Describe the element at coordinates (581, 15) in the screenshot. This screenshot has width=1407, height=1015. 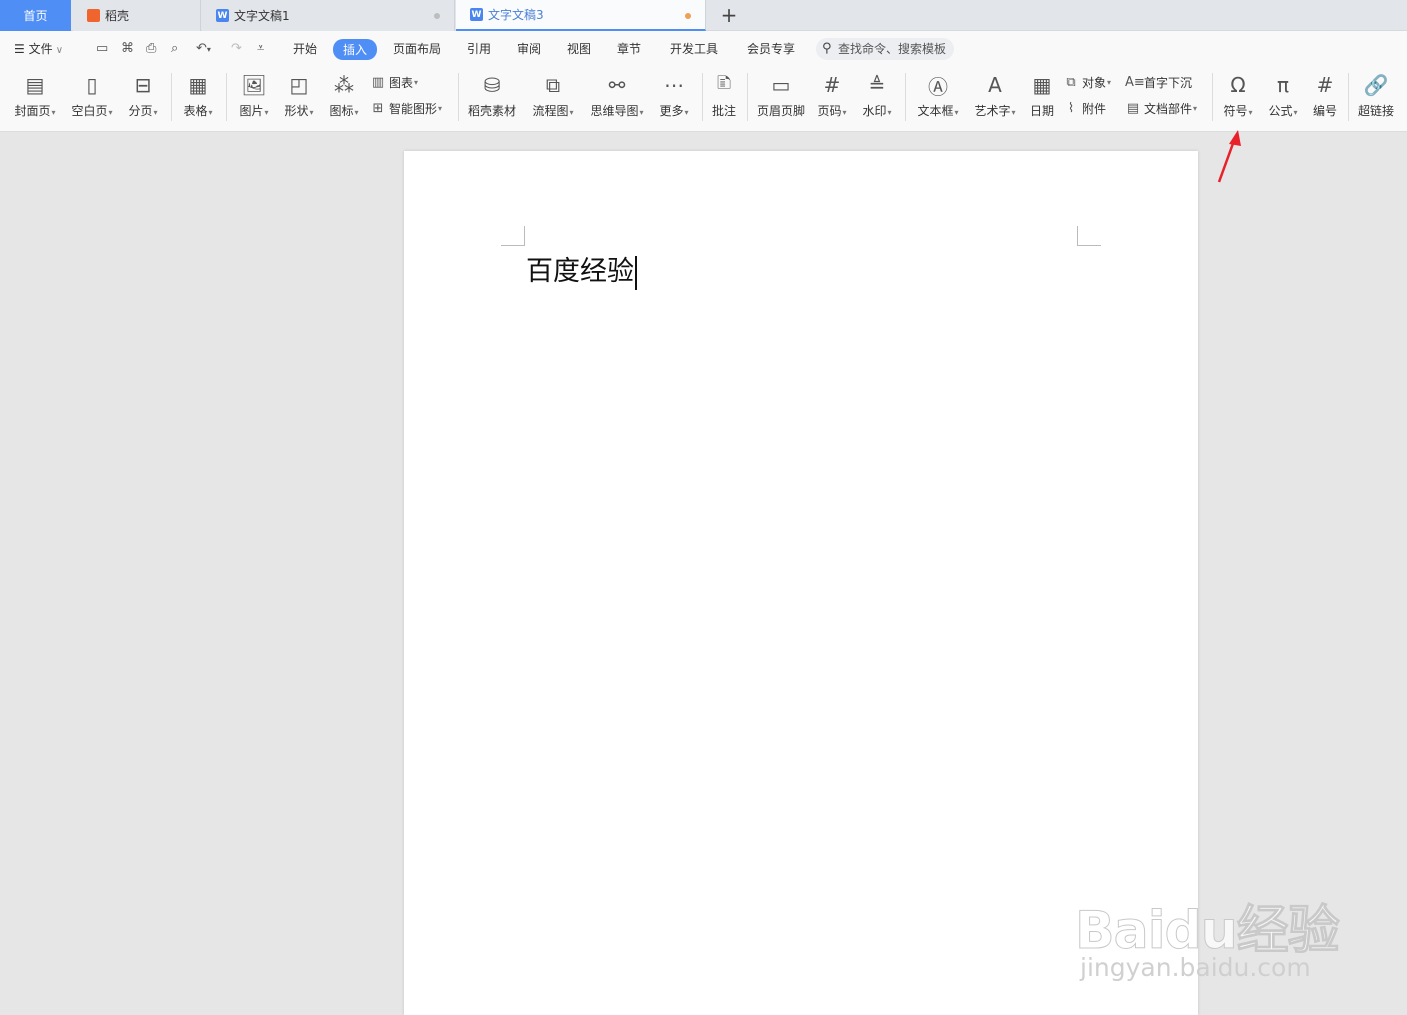
I see `tab-doc3: W 文字文稿3` at that location.